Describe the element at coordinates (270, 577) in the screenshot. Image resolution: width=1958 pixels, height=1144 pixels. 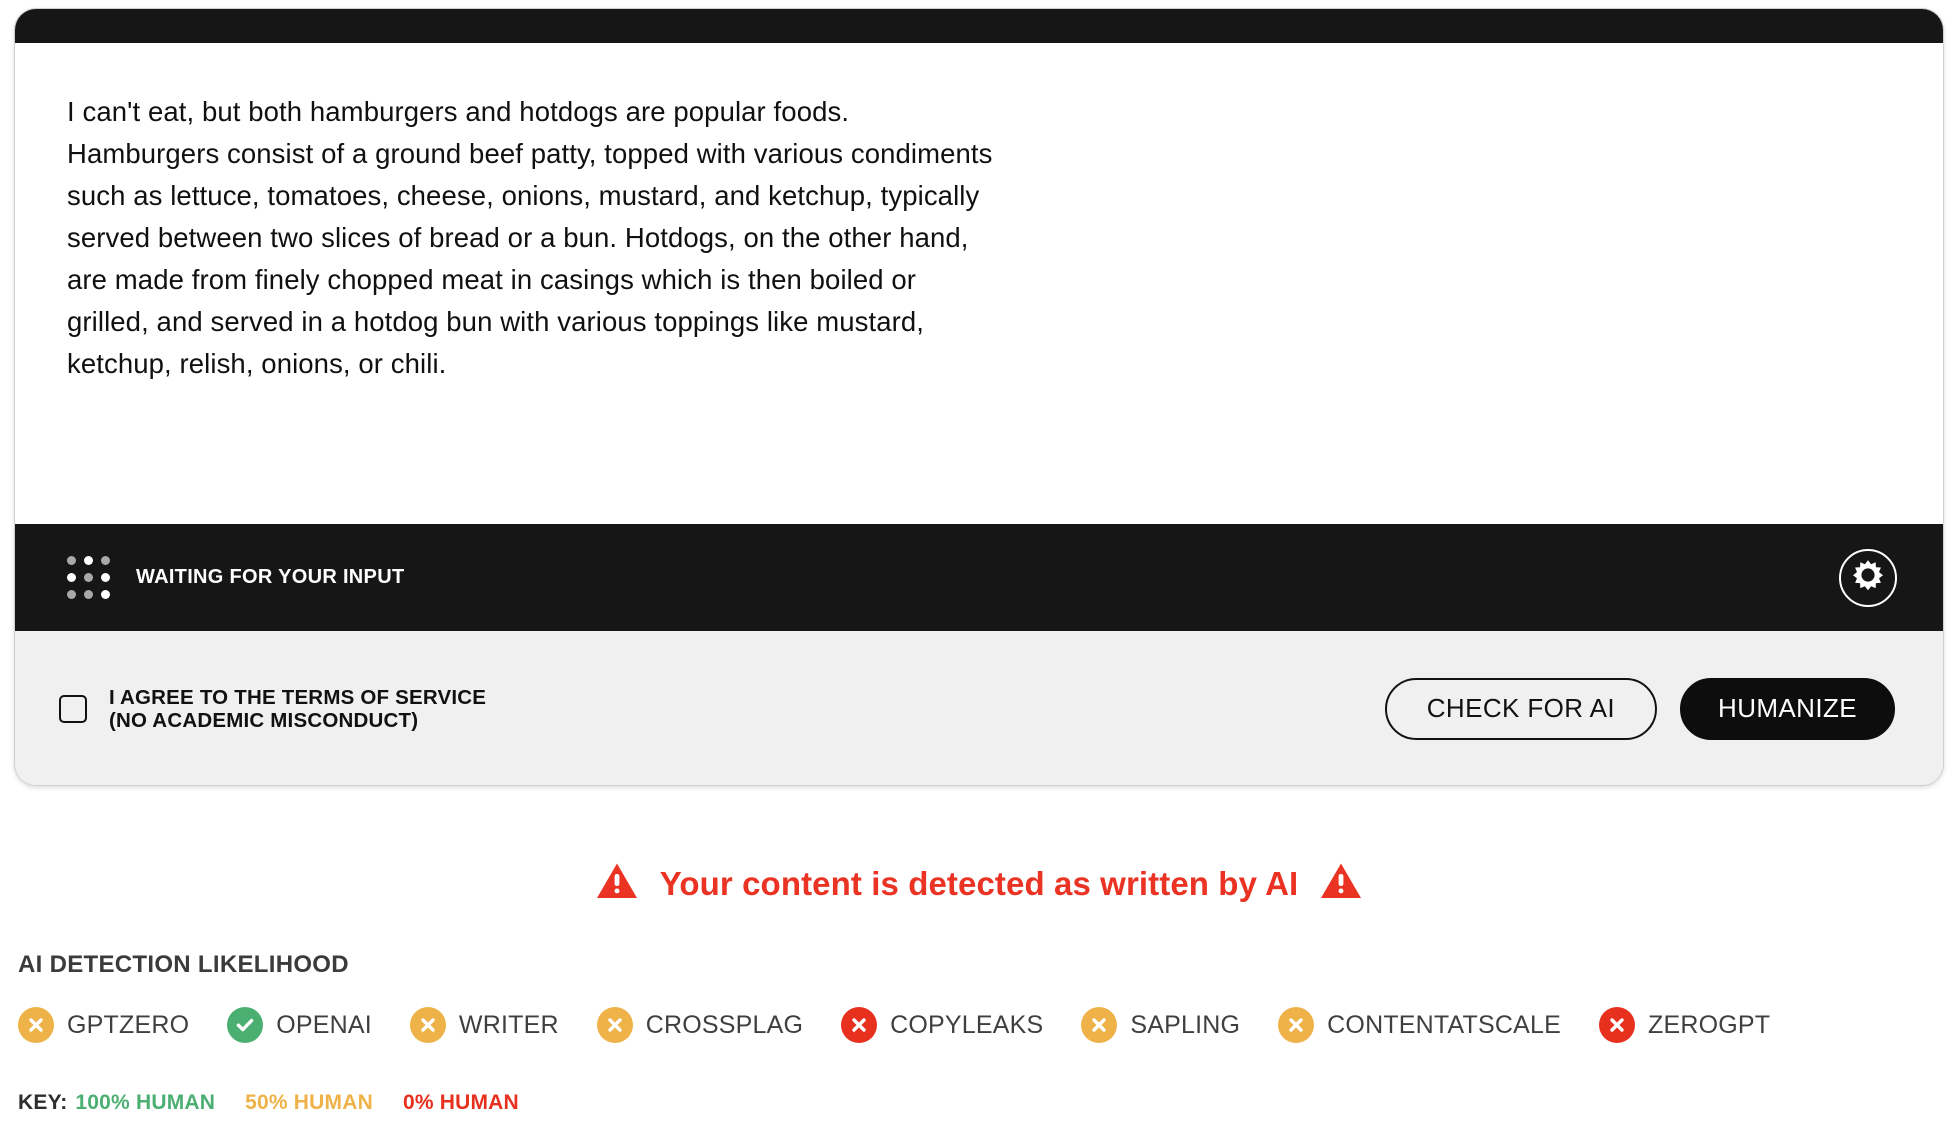
I see `status-label: WAITING FOR YOUR INPUT` at that location.